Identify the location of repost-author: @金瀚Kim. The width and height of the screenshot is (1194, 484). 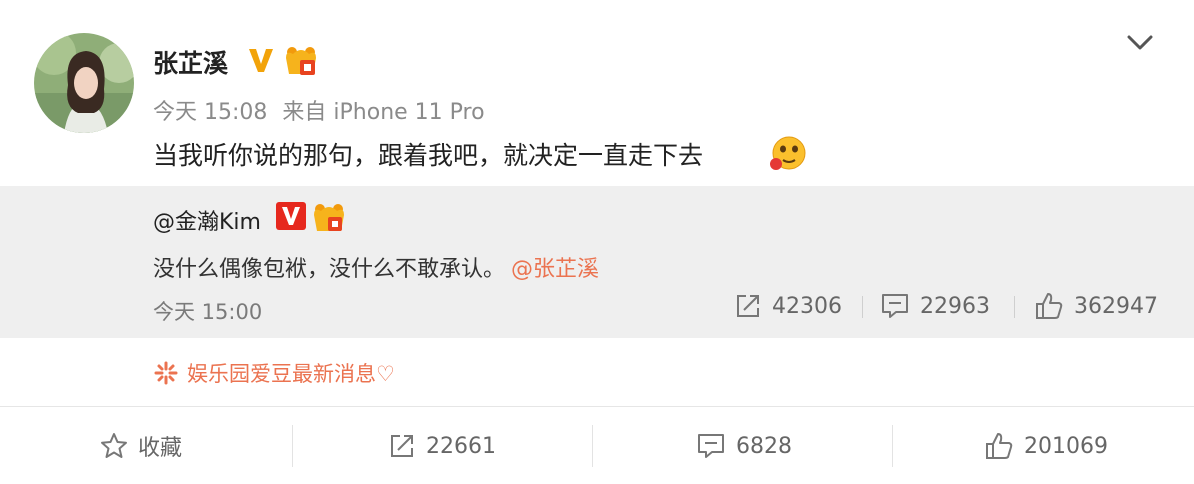
(207, 220).